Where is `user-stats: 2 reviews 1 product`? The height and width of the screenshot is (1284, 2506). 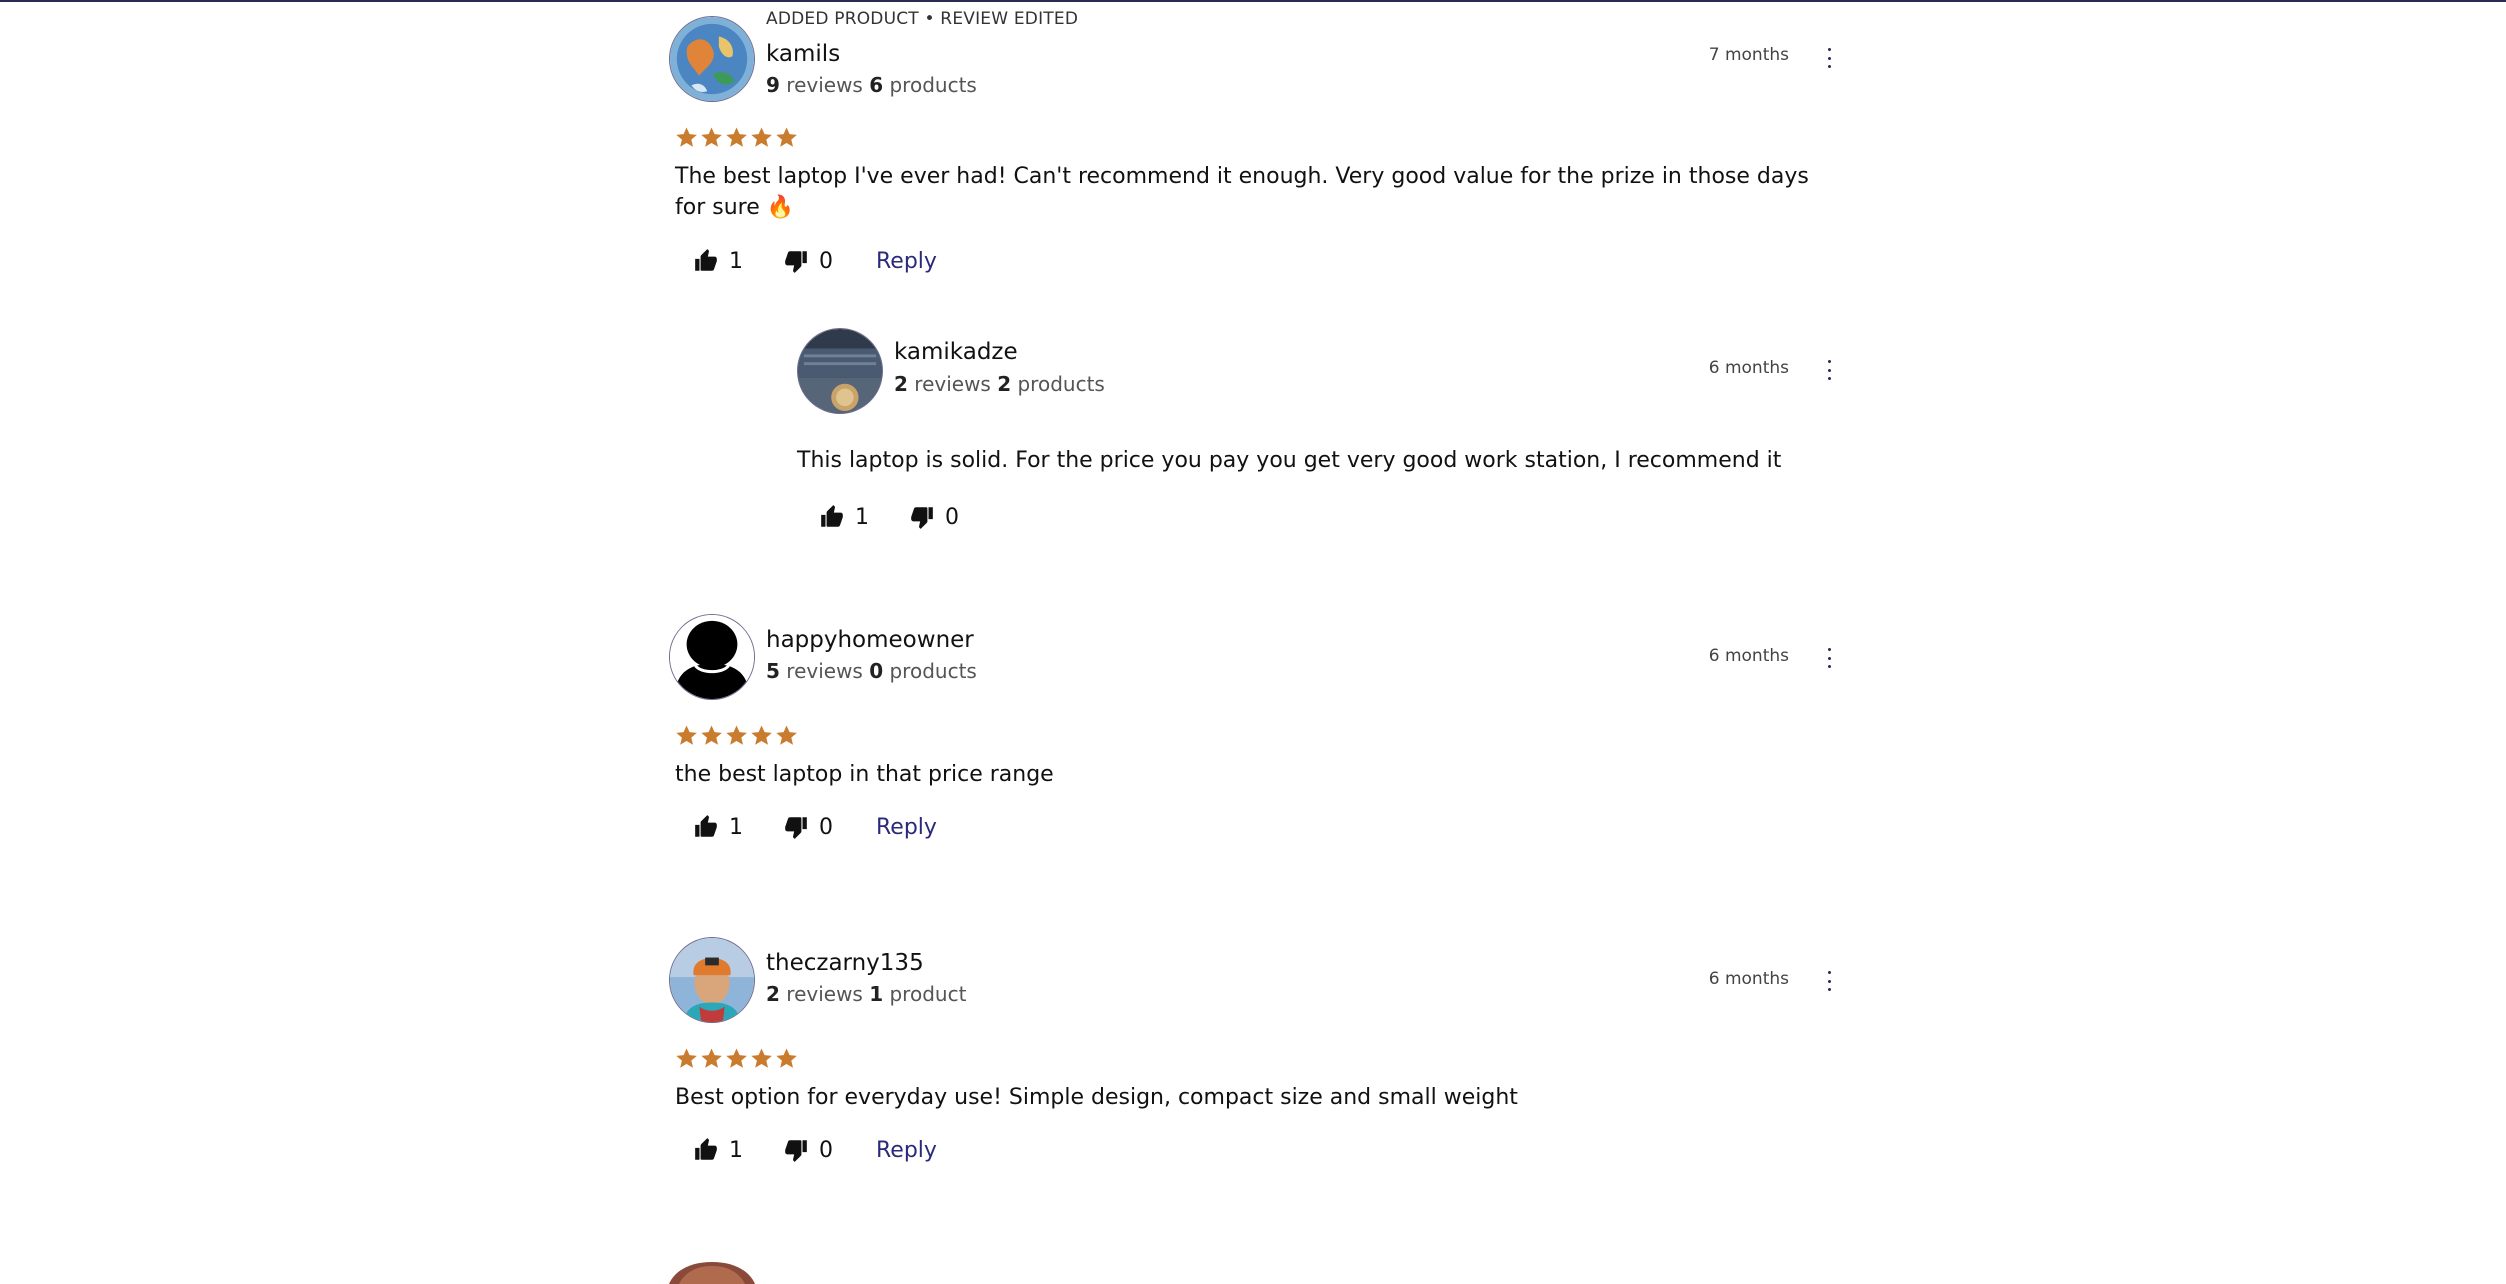
user-stats: 2 reviews 1 product is located at coordinates (866, 994).